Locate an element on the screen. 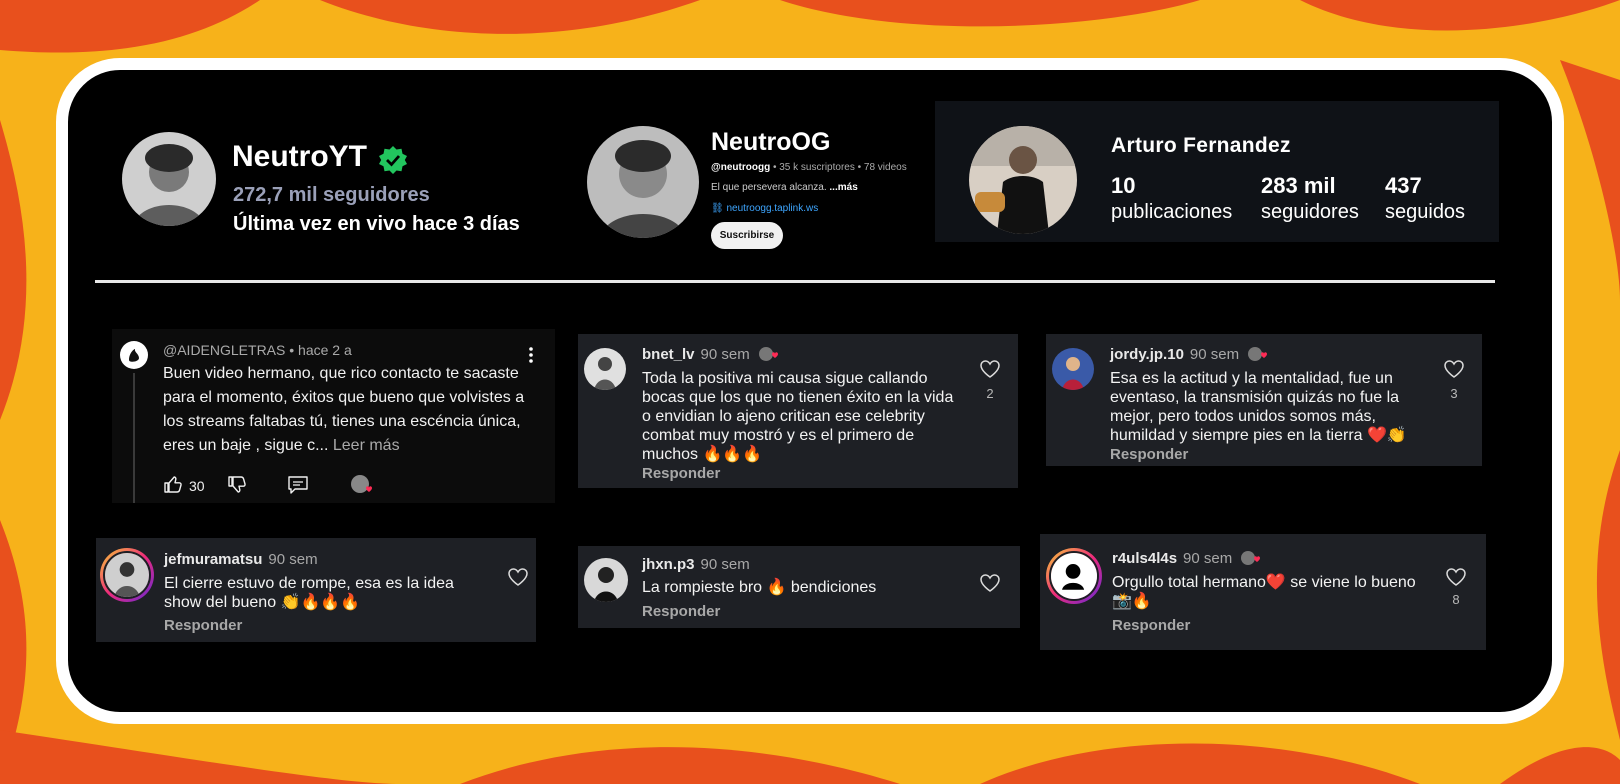  instagram-stat-followers: 283 mil seguidores is located at coordinates (1310, 199).